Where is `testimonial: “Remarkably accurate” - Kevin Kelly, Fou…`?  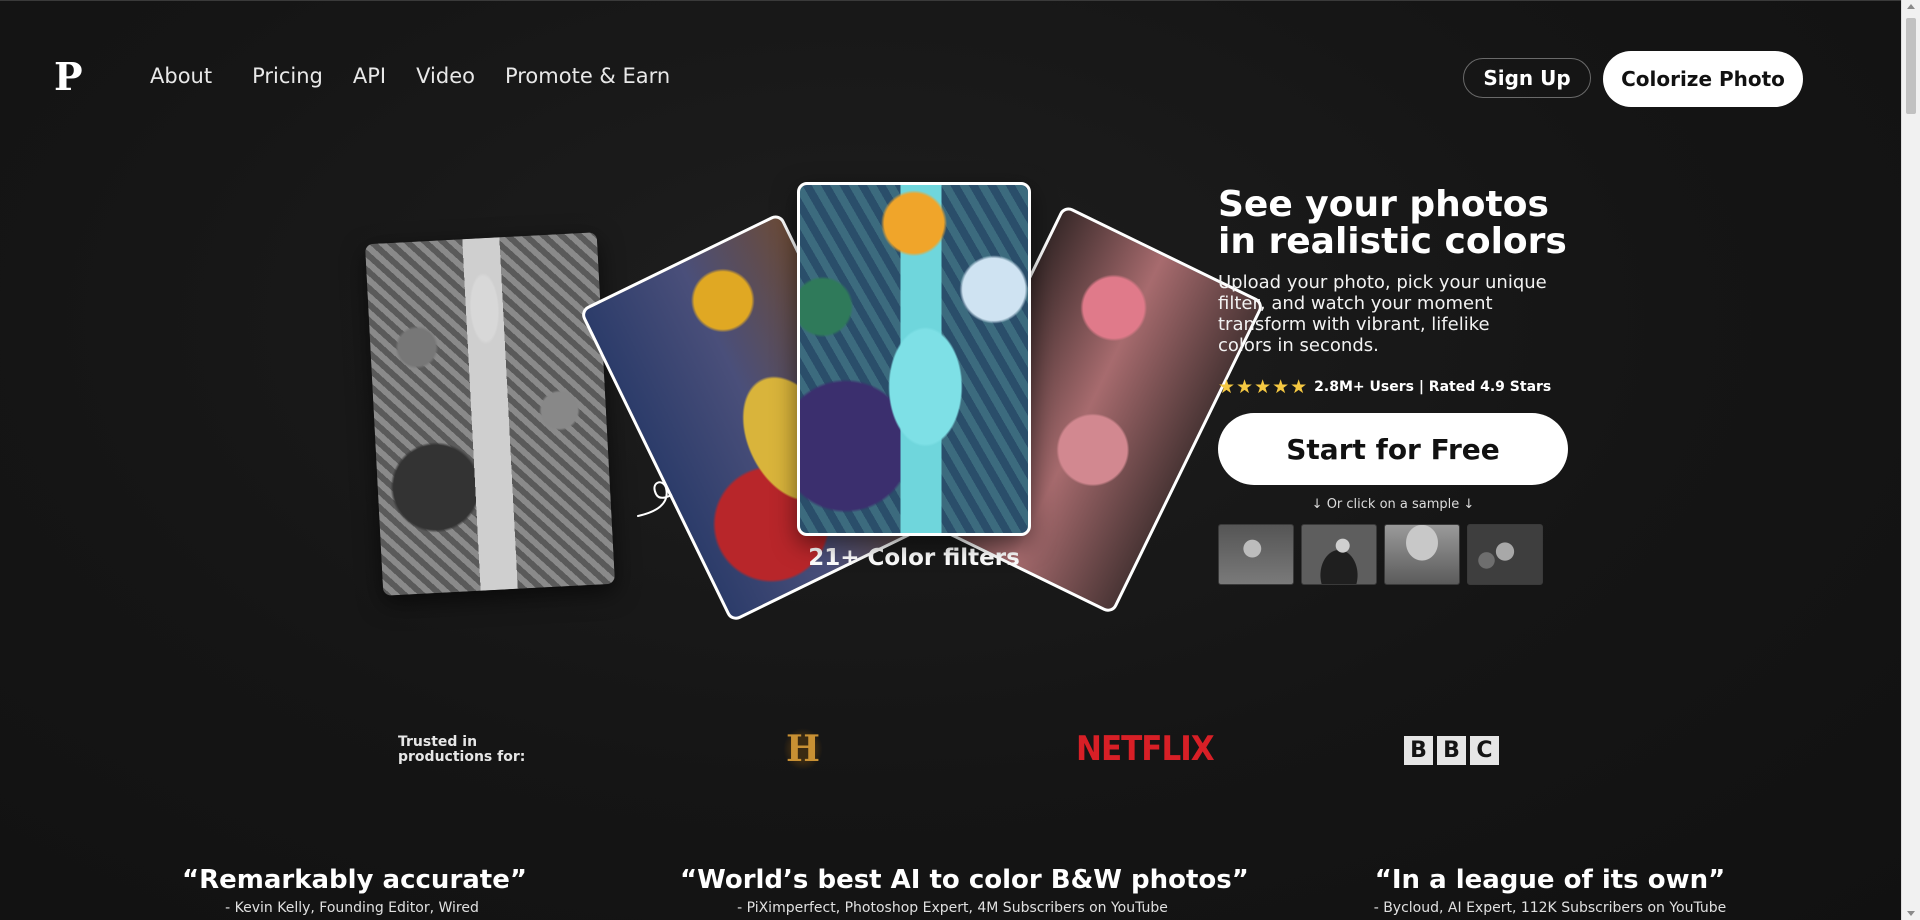
testimonial: “Remarkably accurate” - Kevin Kelly, Fou… is located at coordinates (354, 889).